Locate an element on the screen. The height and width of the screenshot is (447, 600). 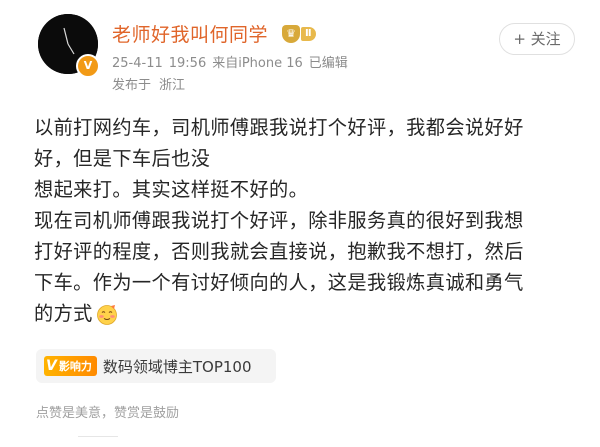
blushing-face-emoji-icon is located at coordinates (106, 315).